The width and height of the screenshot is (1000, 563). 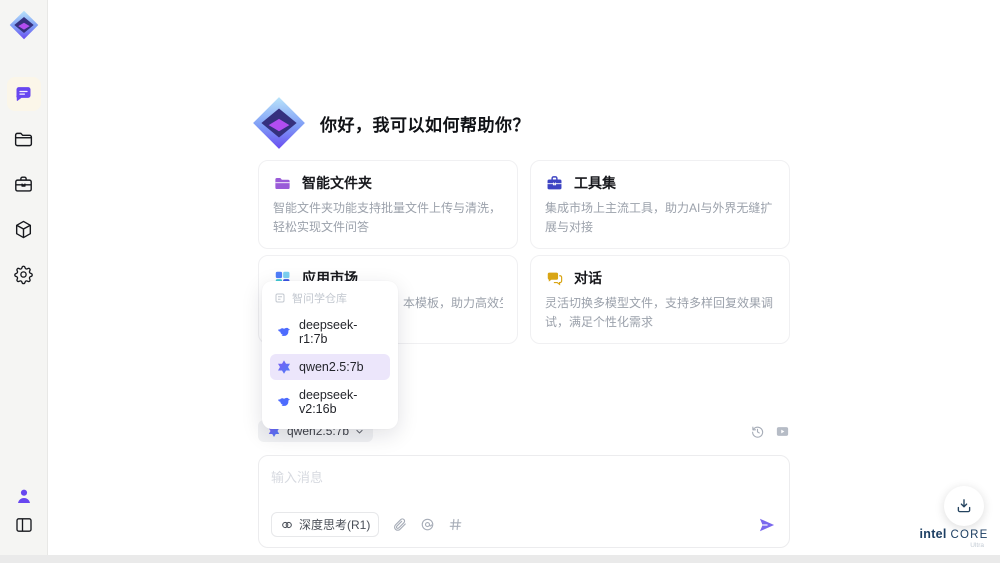 I want to click on folder-icon, so click(x=23, y=139).